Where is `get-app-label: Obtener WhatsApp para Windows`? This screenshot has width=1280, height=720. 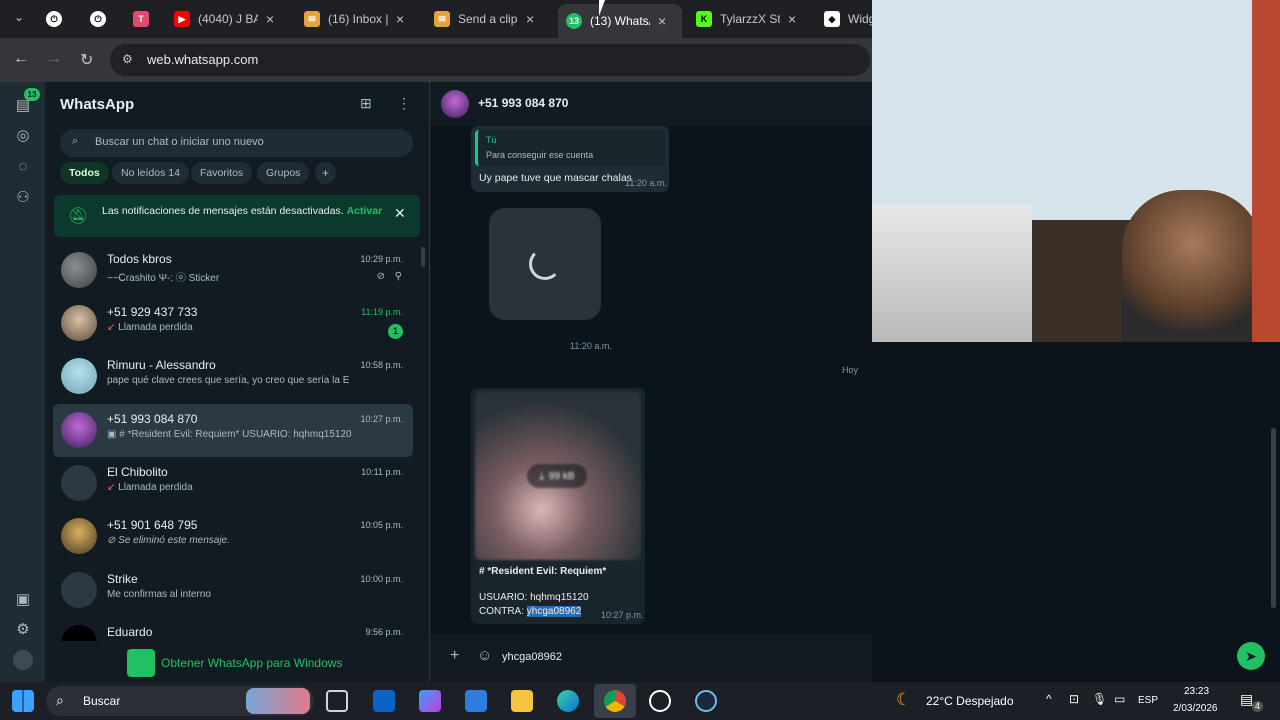 get-app-label: Obtener WhatsApp para Windows is located at coordinates (252, 663).